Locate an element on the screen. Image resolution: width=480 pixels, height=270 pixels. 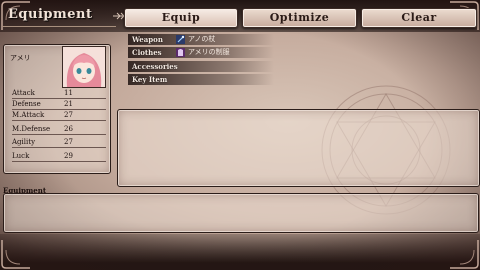
stat-label: M.Defense is located at coordinates (31, 129).